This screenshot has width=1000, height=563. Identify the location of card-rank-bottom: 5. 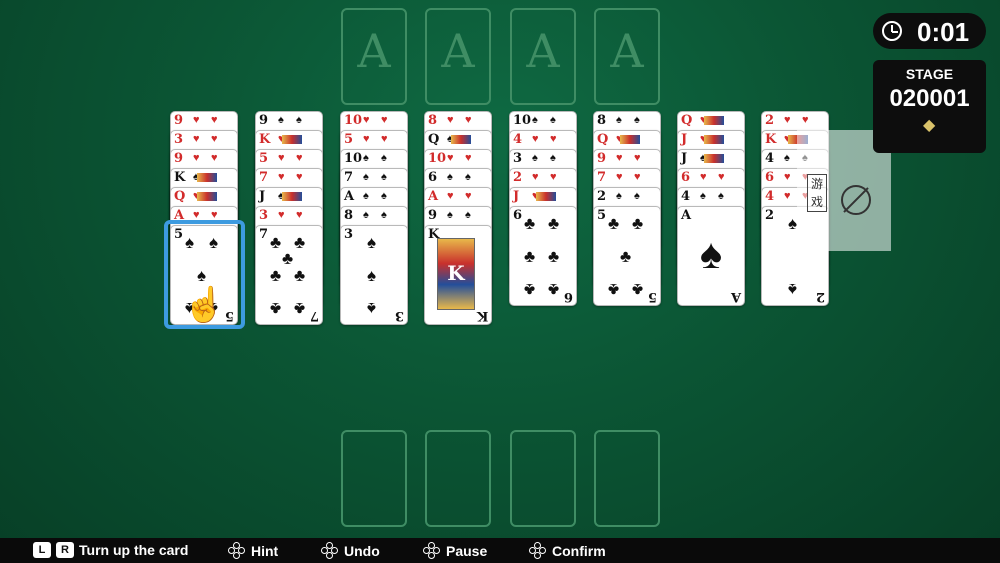
(652, 296).